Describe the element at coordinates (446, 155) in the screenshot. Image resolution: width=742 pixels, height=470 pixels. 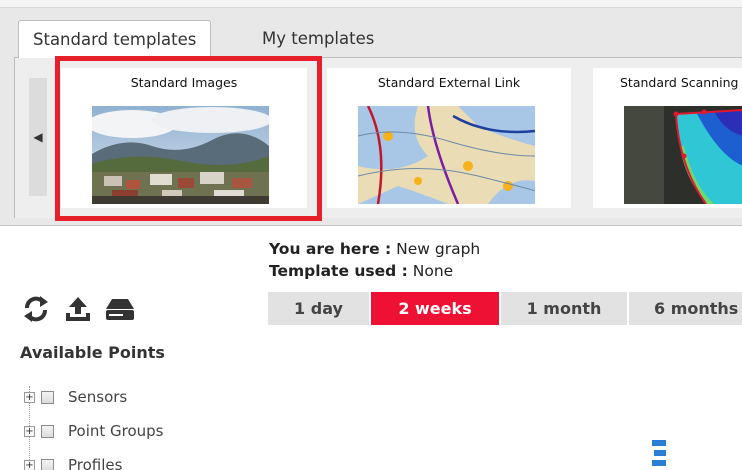
I see `weather-map-thumbnail` at that location.